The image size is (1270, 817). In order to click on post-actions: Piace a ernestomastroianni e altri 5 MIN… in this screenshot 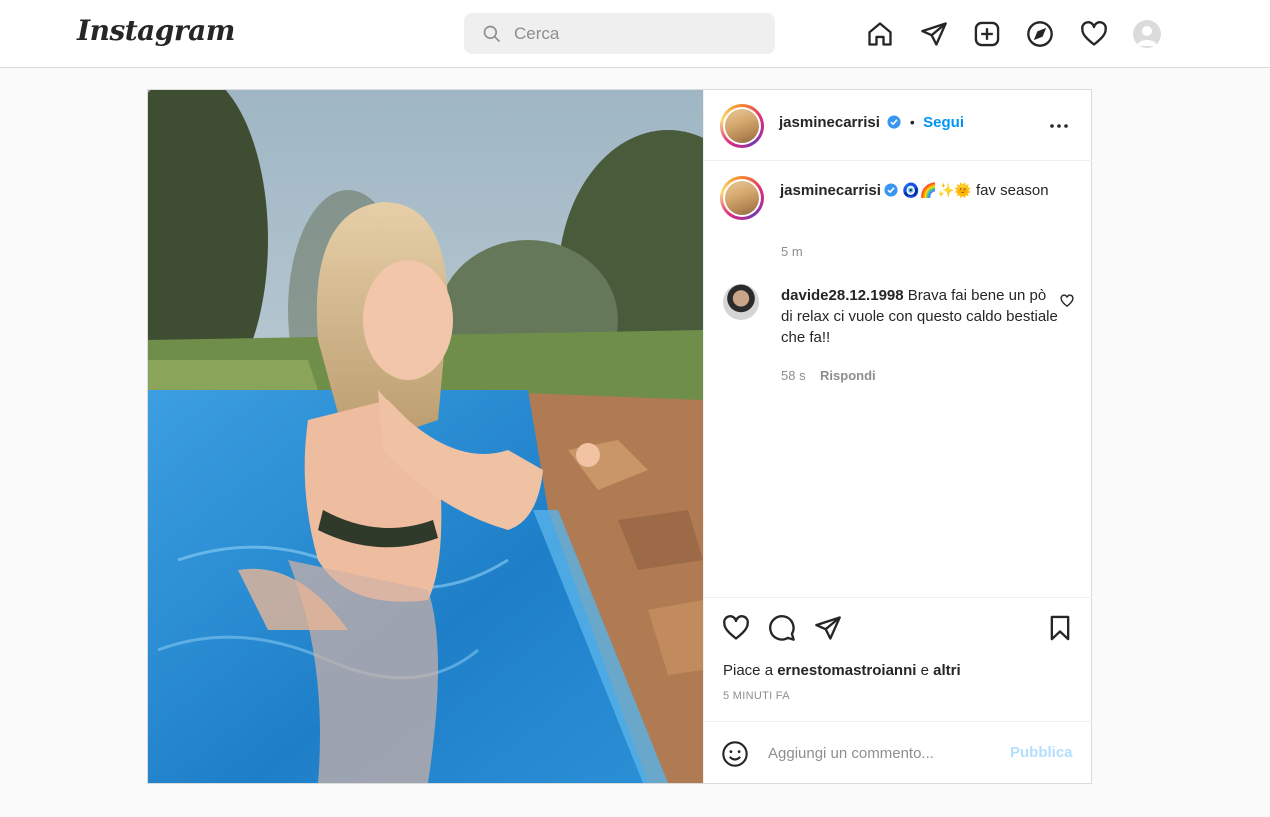, I will do `click(898, 659)`.